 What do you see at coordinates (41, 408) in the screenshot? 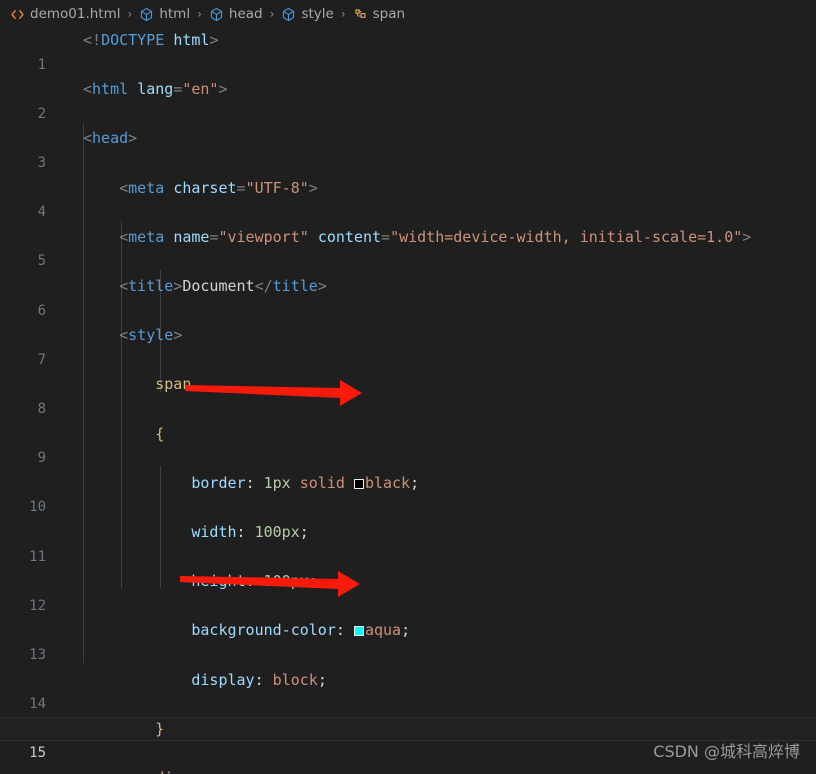
I see `line-number: 8` at bounding box center [41, 408].